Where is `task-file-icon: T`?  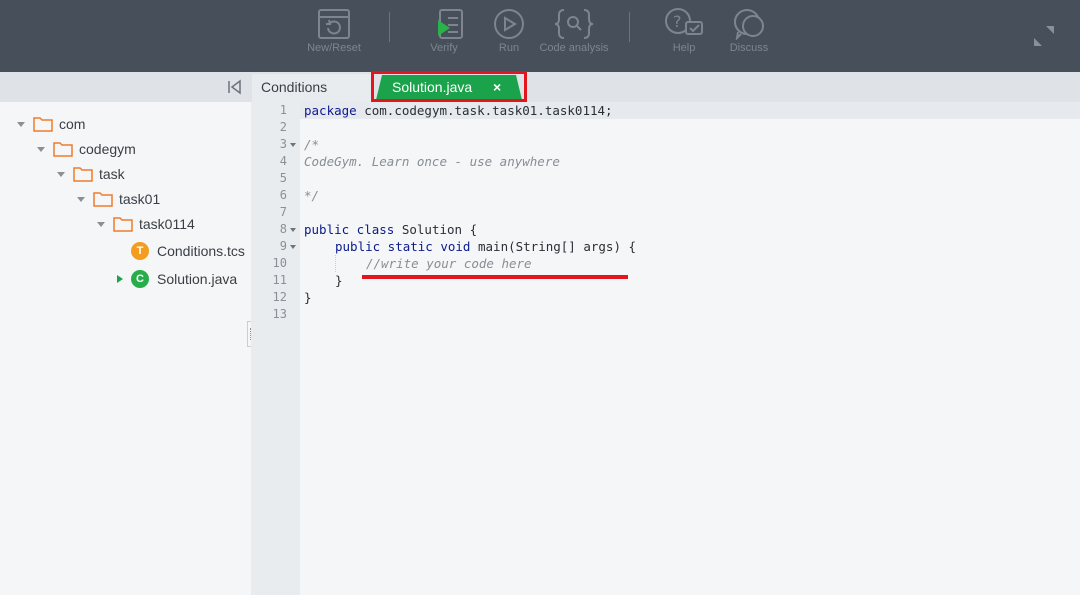
task-file-icon: T is located at coordinates (140, 251).